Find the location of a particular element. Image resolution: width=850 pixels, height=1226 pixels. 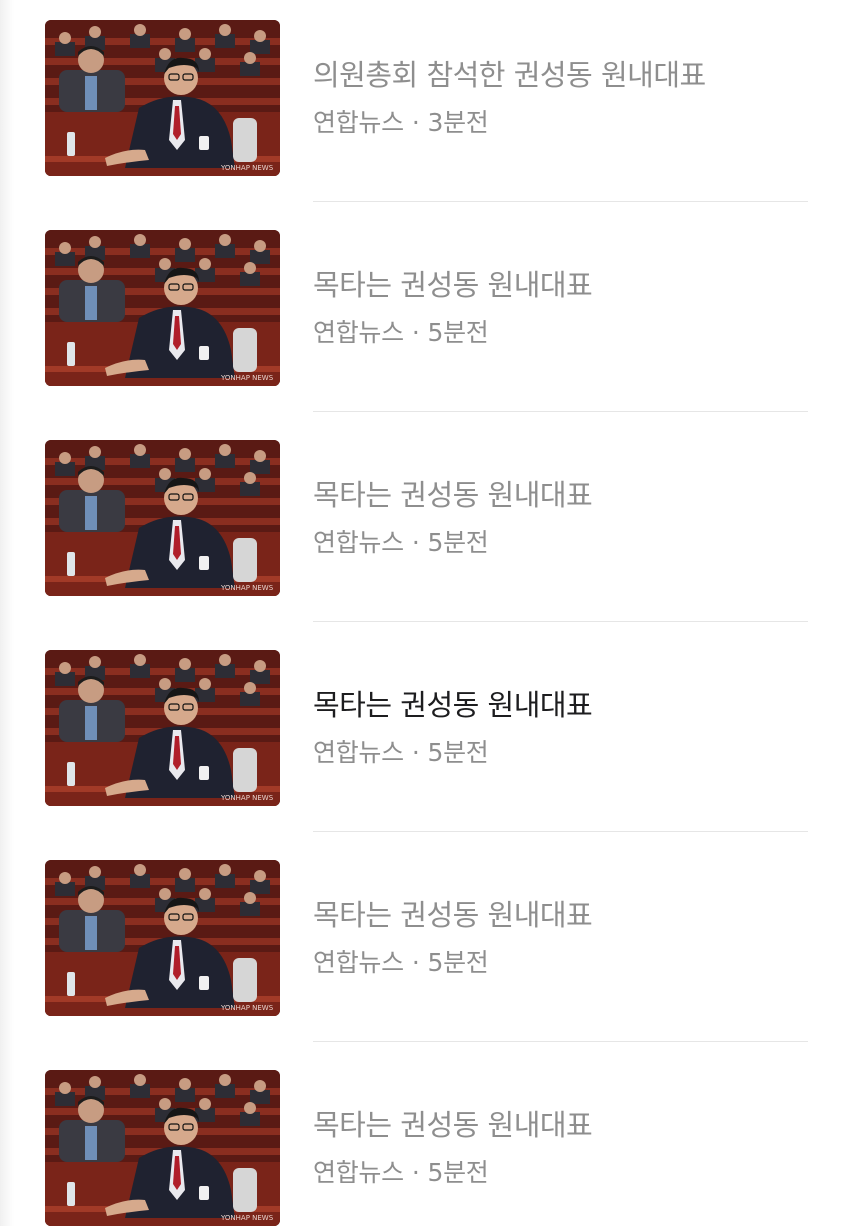

news-meta: 연합뉴스 · 3분전 is located at coordinates (401, 121).